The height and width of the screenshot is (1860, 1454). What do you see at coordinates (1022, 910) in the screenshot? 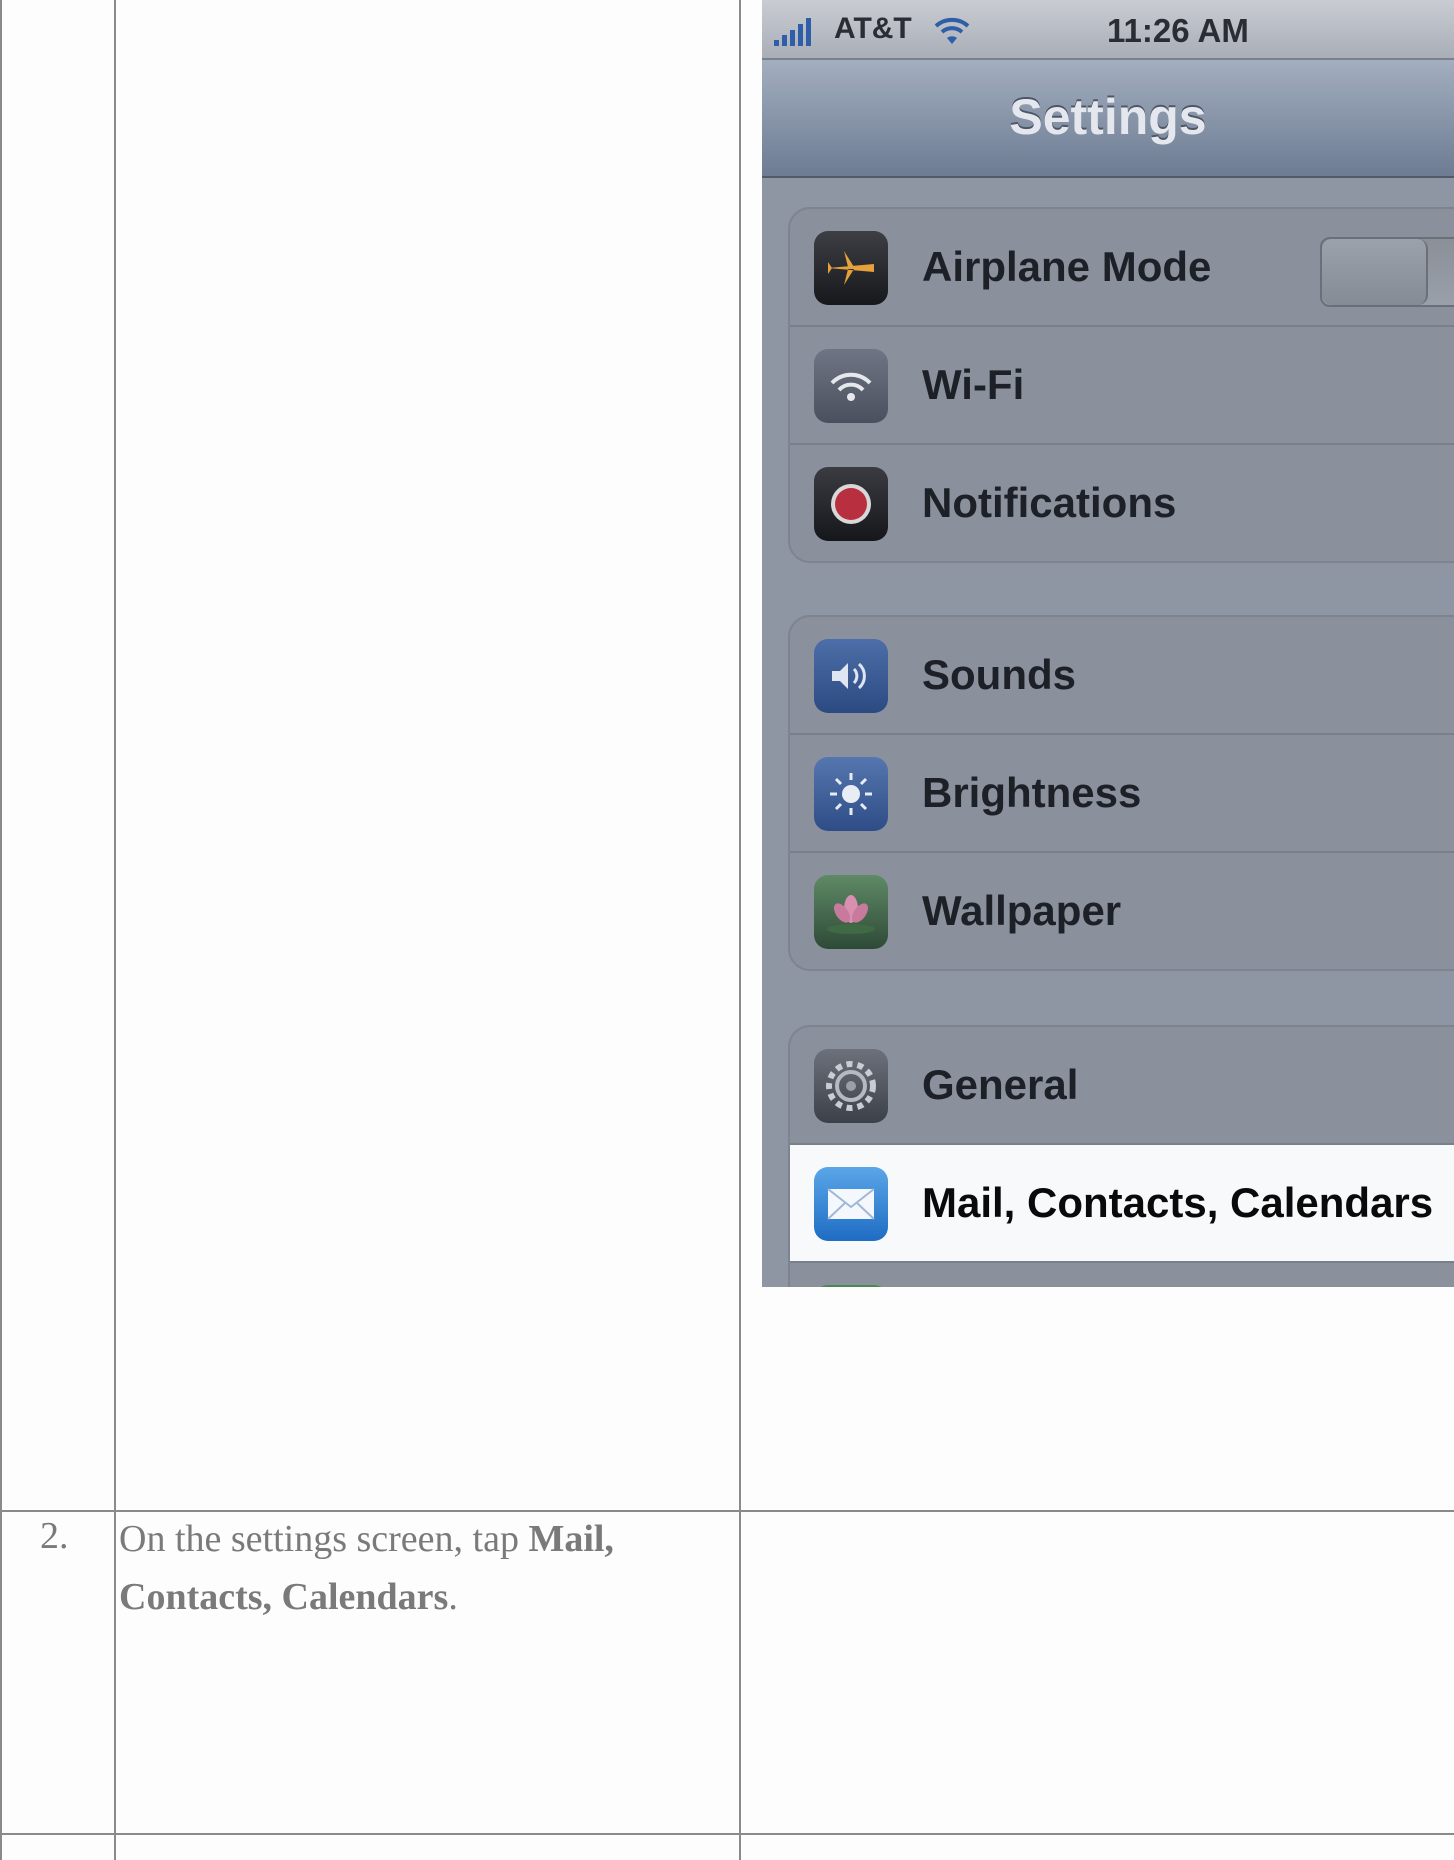
I see `settings-item-label: Wallpaper` at bounding box center [1022, 910].